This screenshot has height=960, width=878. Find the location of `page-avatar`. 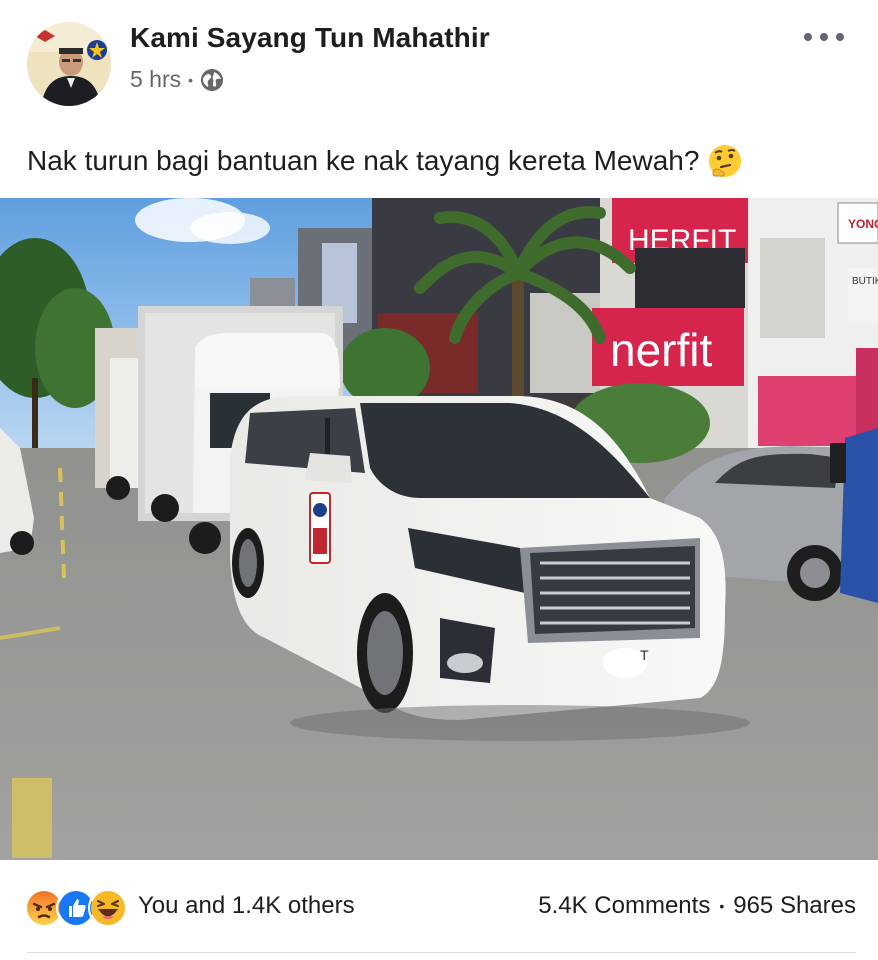

page-avatar is located at coordinates (69, 64).